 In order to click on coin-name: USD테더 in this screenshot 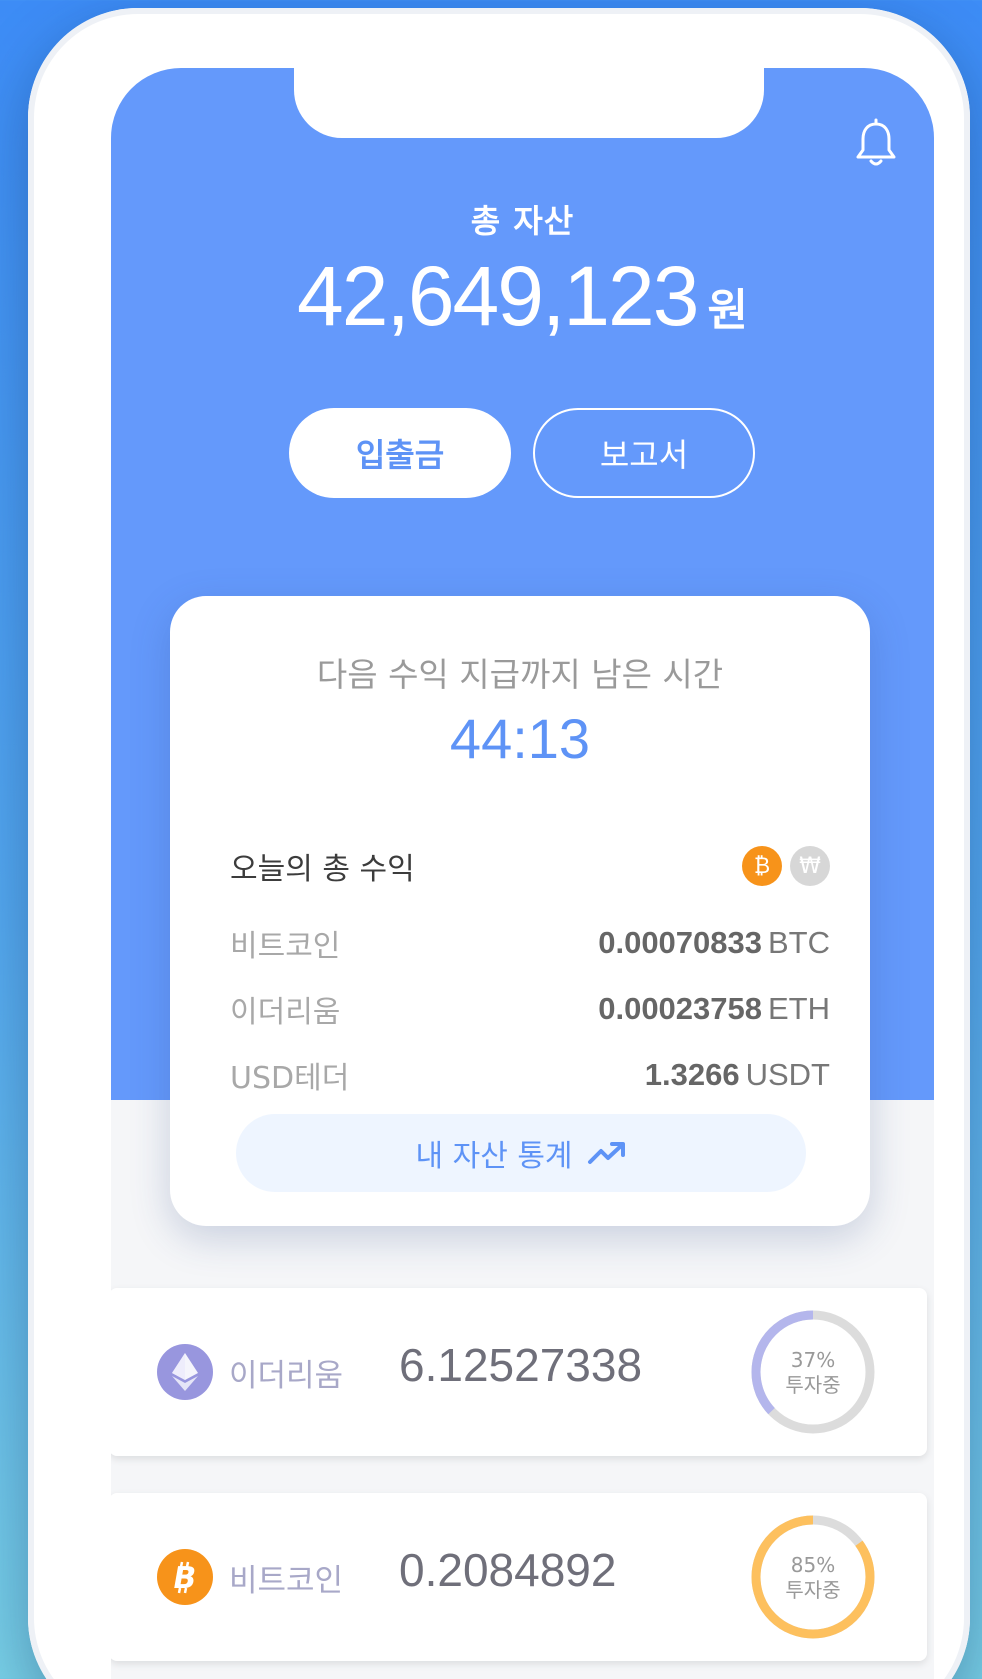, I will do `click(290, 1078)`.